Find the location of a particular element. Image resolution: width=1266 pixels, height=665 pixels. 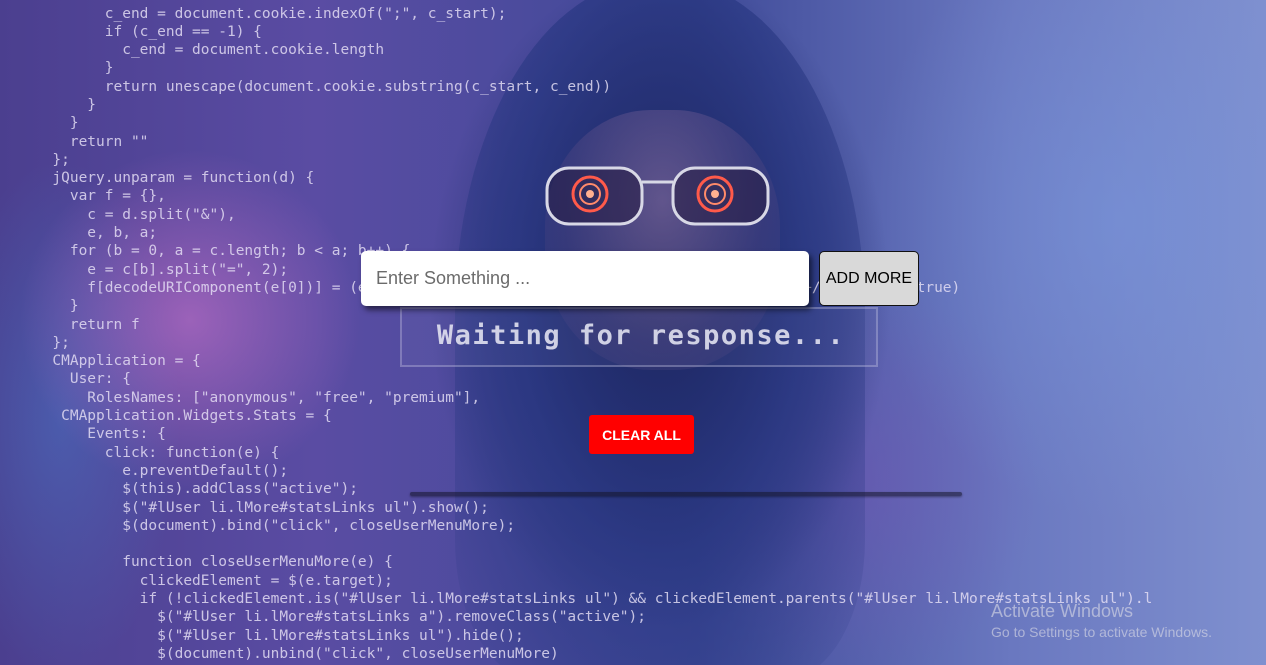

code-line: return "" is located at coordinates (74, 141).